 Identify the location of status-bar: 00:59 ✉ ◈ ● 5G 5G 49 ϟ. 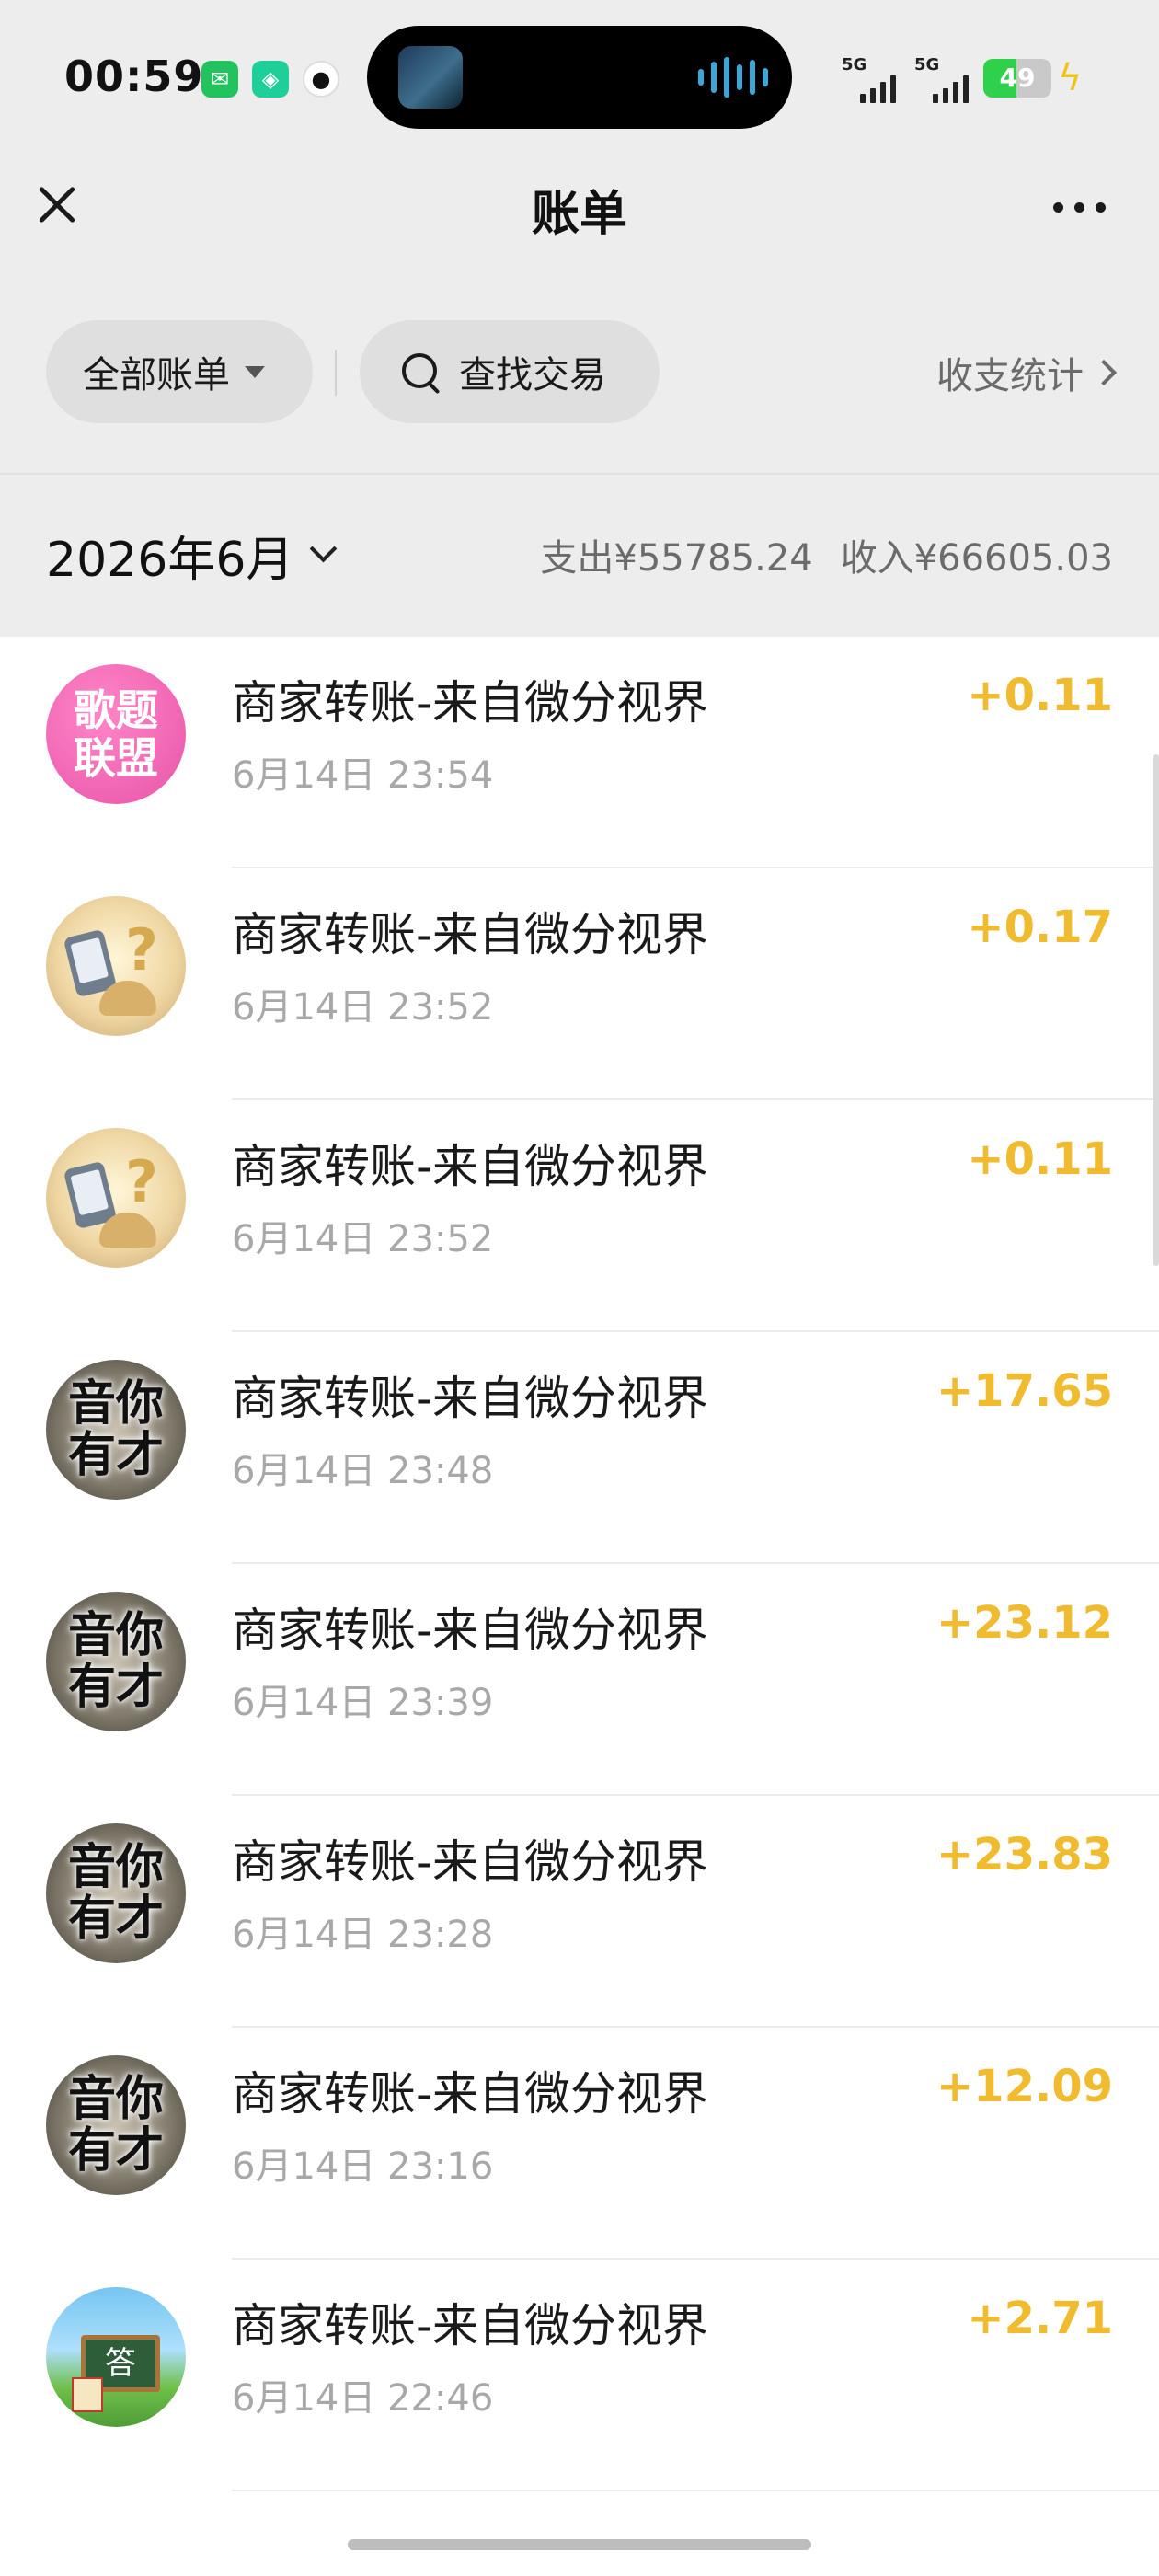
(579, 78).